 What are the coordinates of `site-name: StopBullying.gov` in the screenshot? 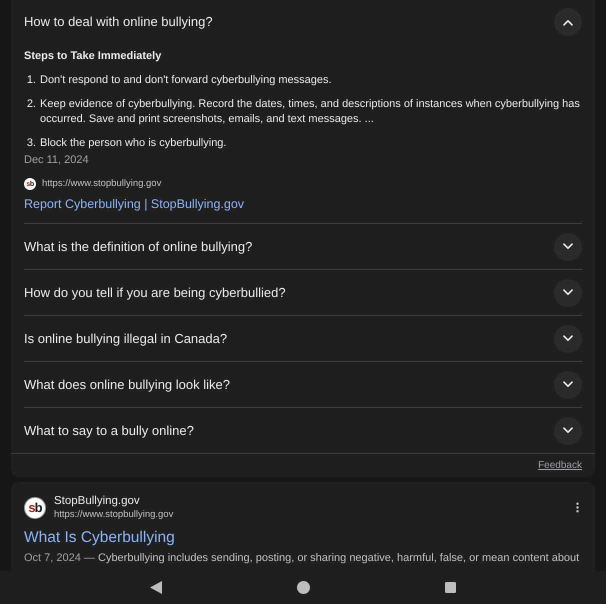 It's located at (97, 501).